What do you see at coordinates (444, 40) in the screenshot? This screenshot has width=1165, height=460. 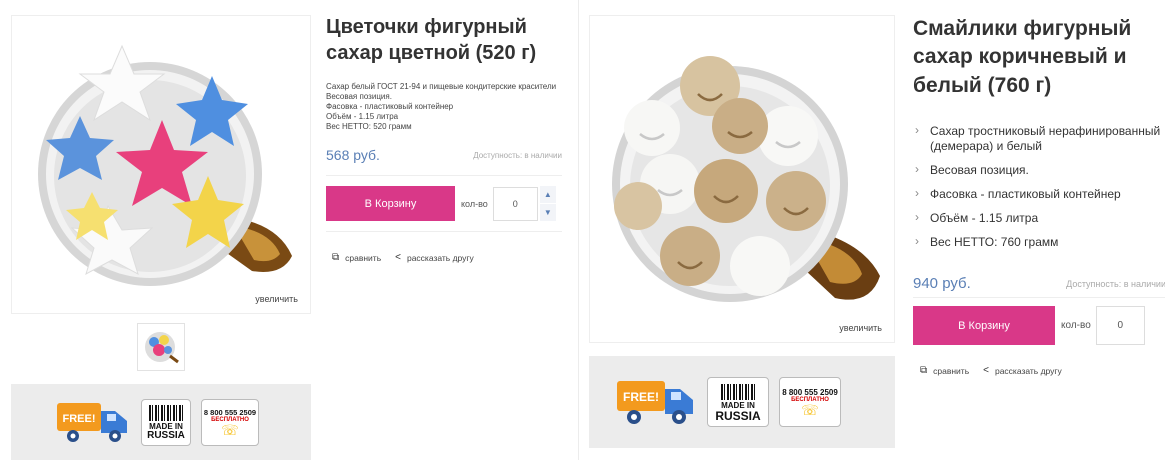 I see `product-title: Цветочки фигурный сахар цветной (520 г)` at bounding box center [444, 40].